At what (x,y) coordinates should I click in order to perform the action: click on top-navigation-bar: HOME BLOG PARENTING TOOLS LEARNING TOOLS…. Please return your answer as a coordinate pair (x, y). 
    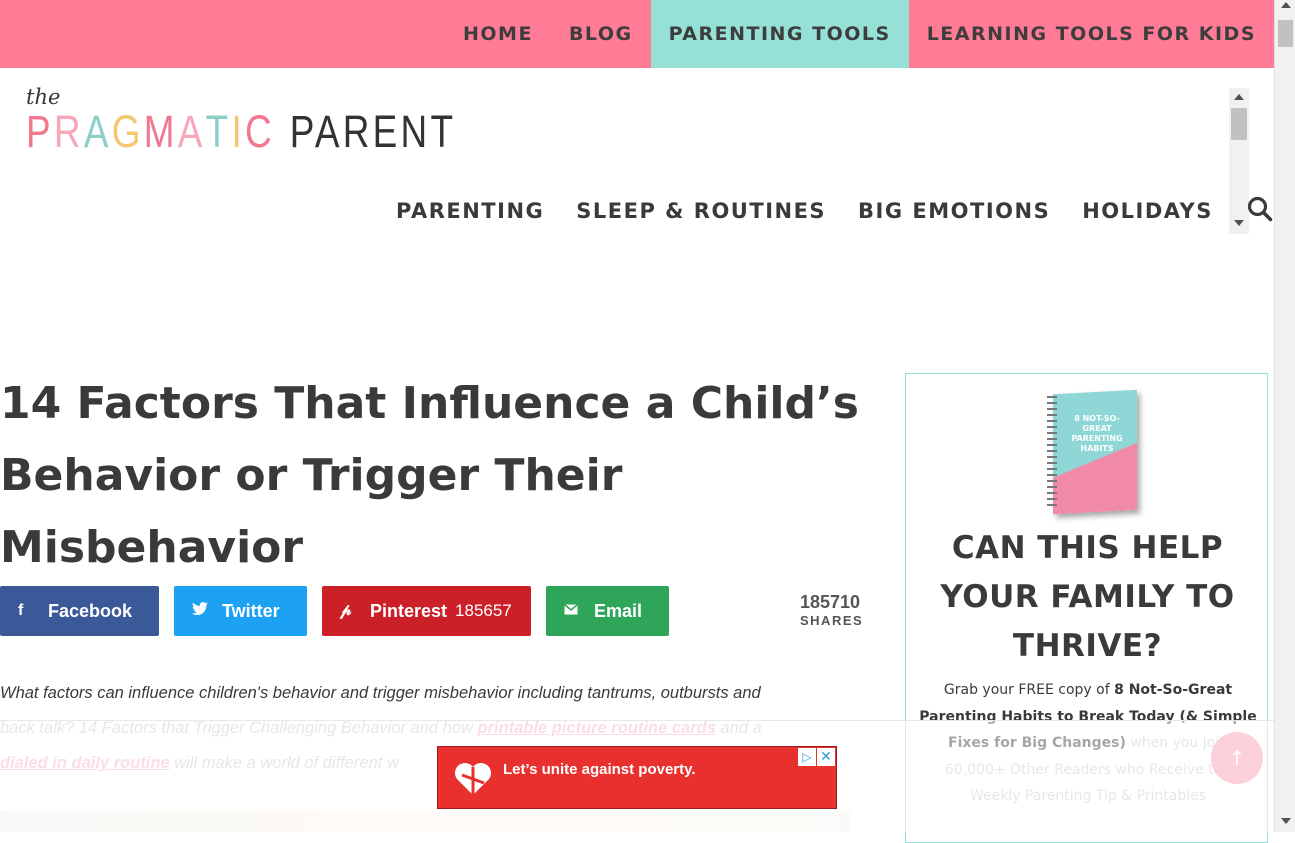
    Looking at the image, I should click on (637, 34).